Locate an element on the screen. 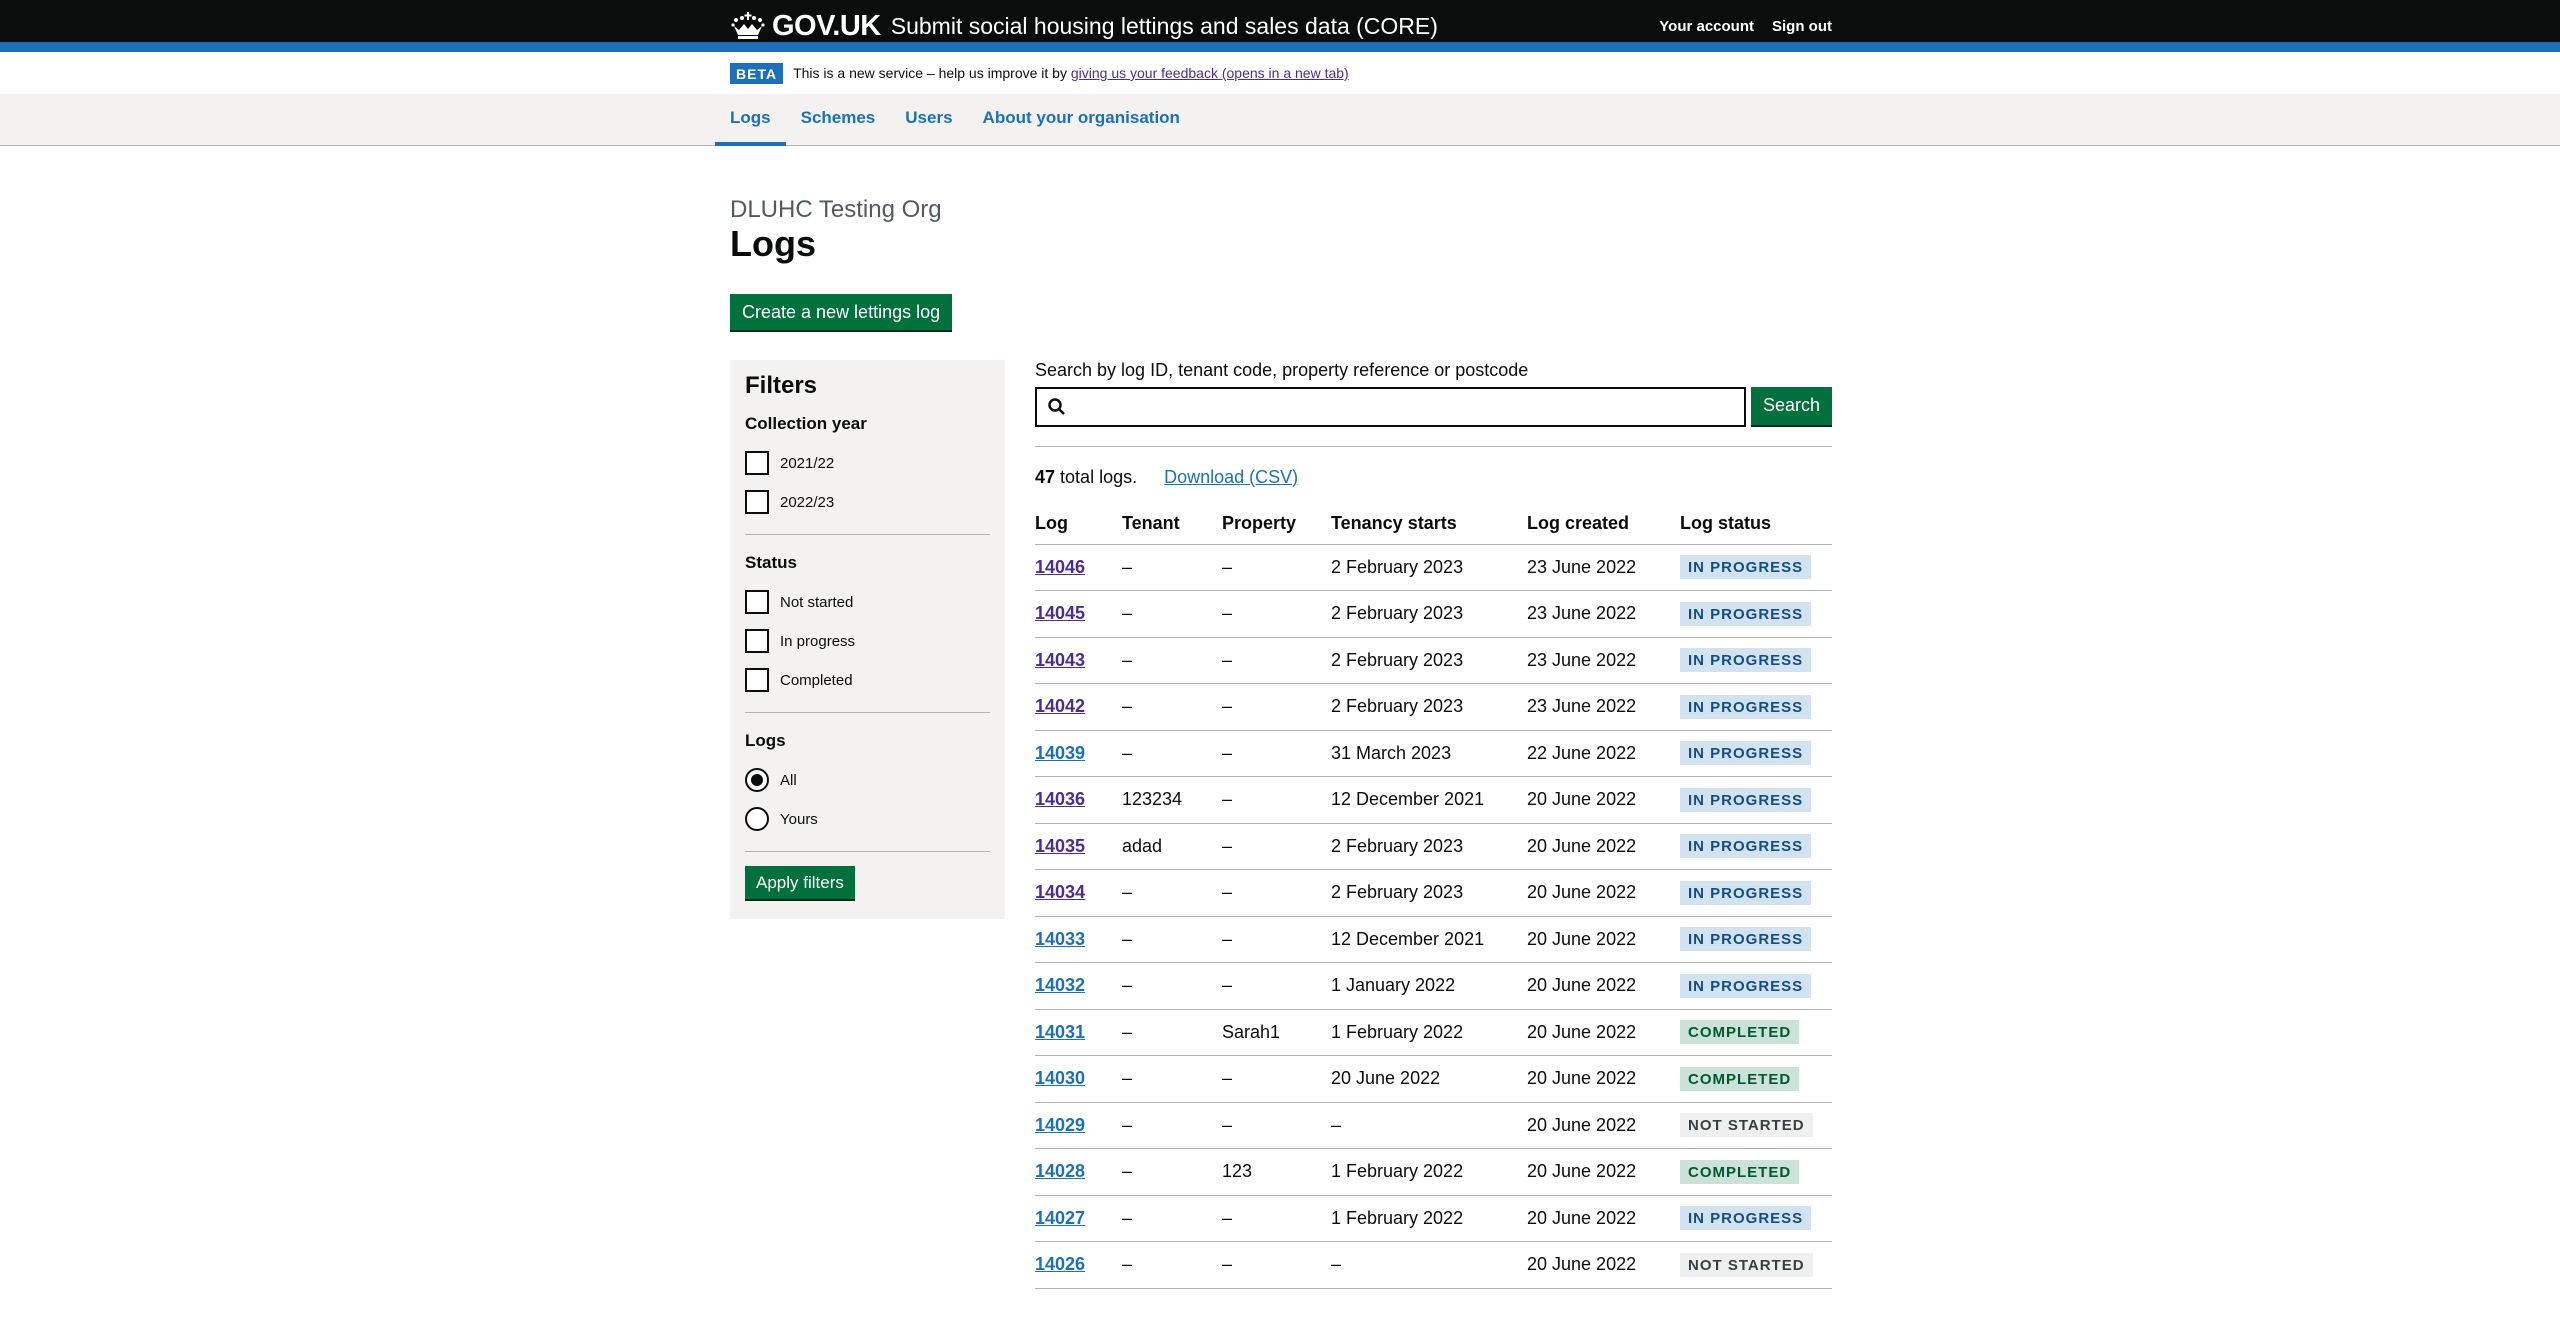 The height and width of the screenshot is (1323, 2560). log-link: 14033 is located at coordinates (1060, 939).